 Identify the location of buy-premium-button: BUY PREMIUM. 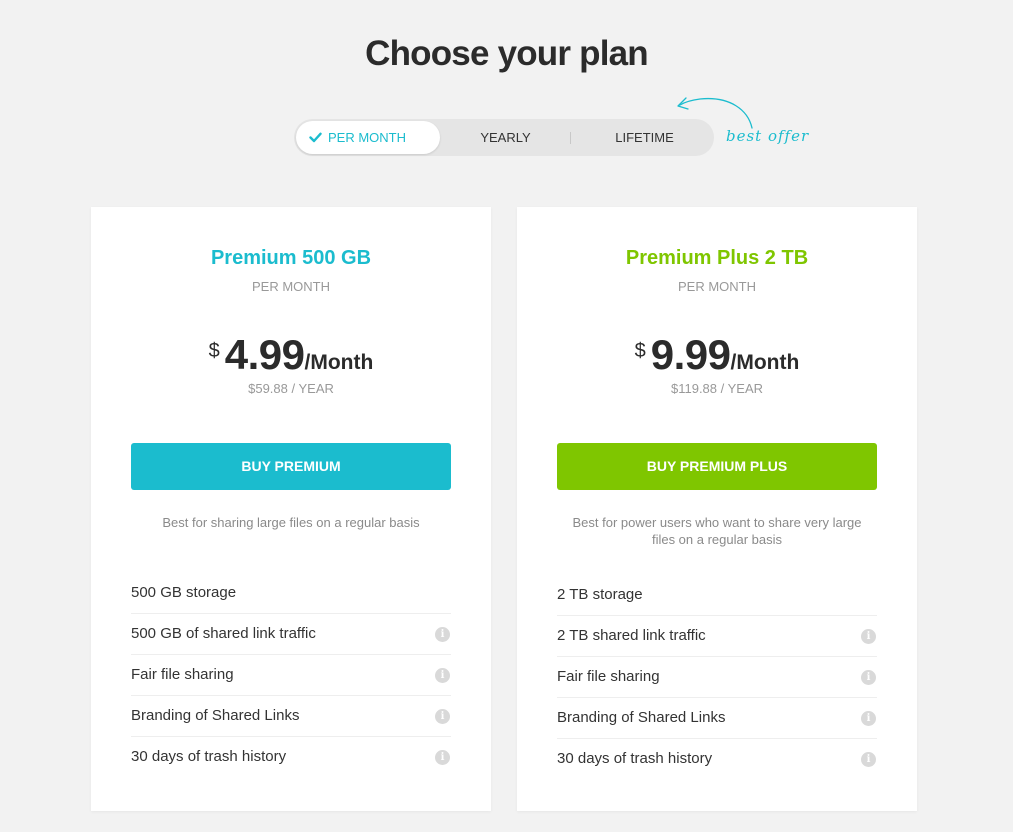
(291, 466).